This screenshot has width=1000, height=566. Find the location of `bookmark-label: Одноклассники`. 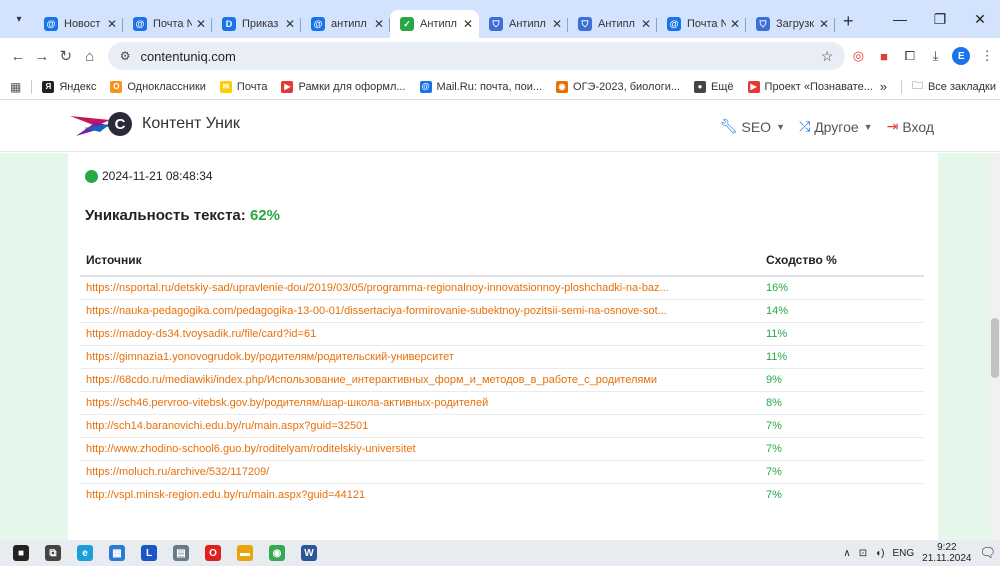

bookmark-label: Одноклассники is located at coordinates (166, 87).